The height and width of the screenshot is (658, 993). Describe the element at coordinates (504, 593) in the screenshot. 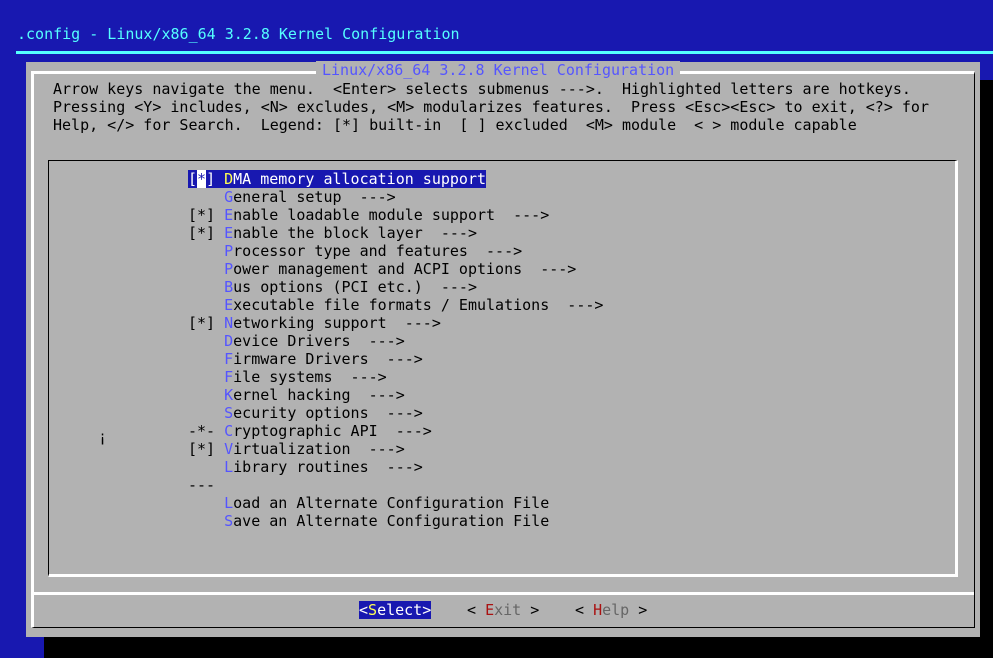

I see `button-separator` at that location.